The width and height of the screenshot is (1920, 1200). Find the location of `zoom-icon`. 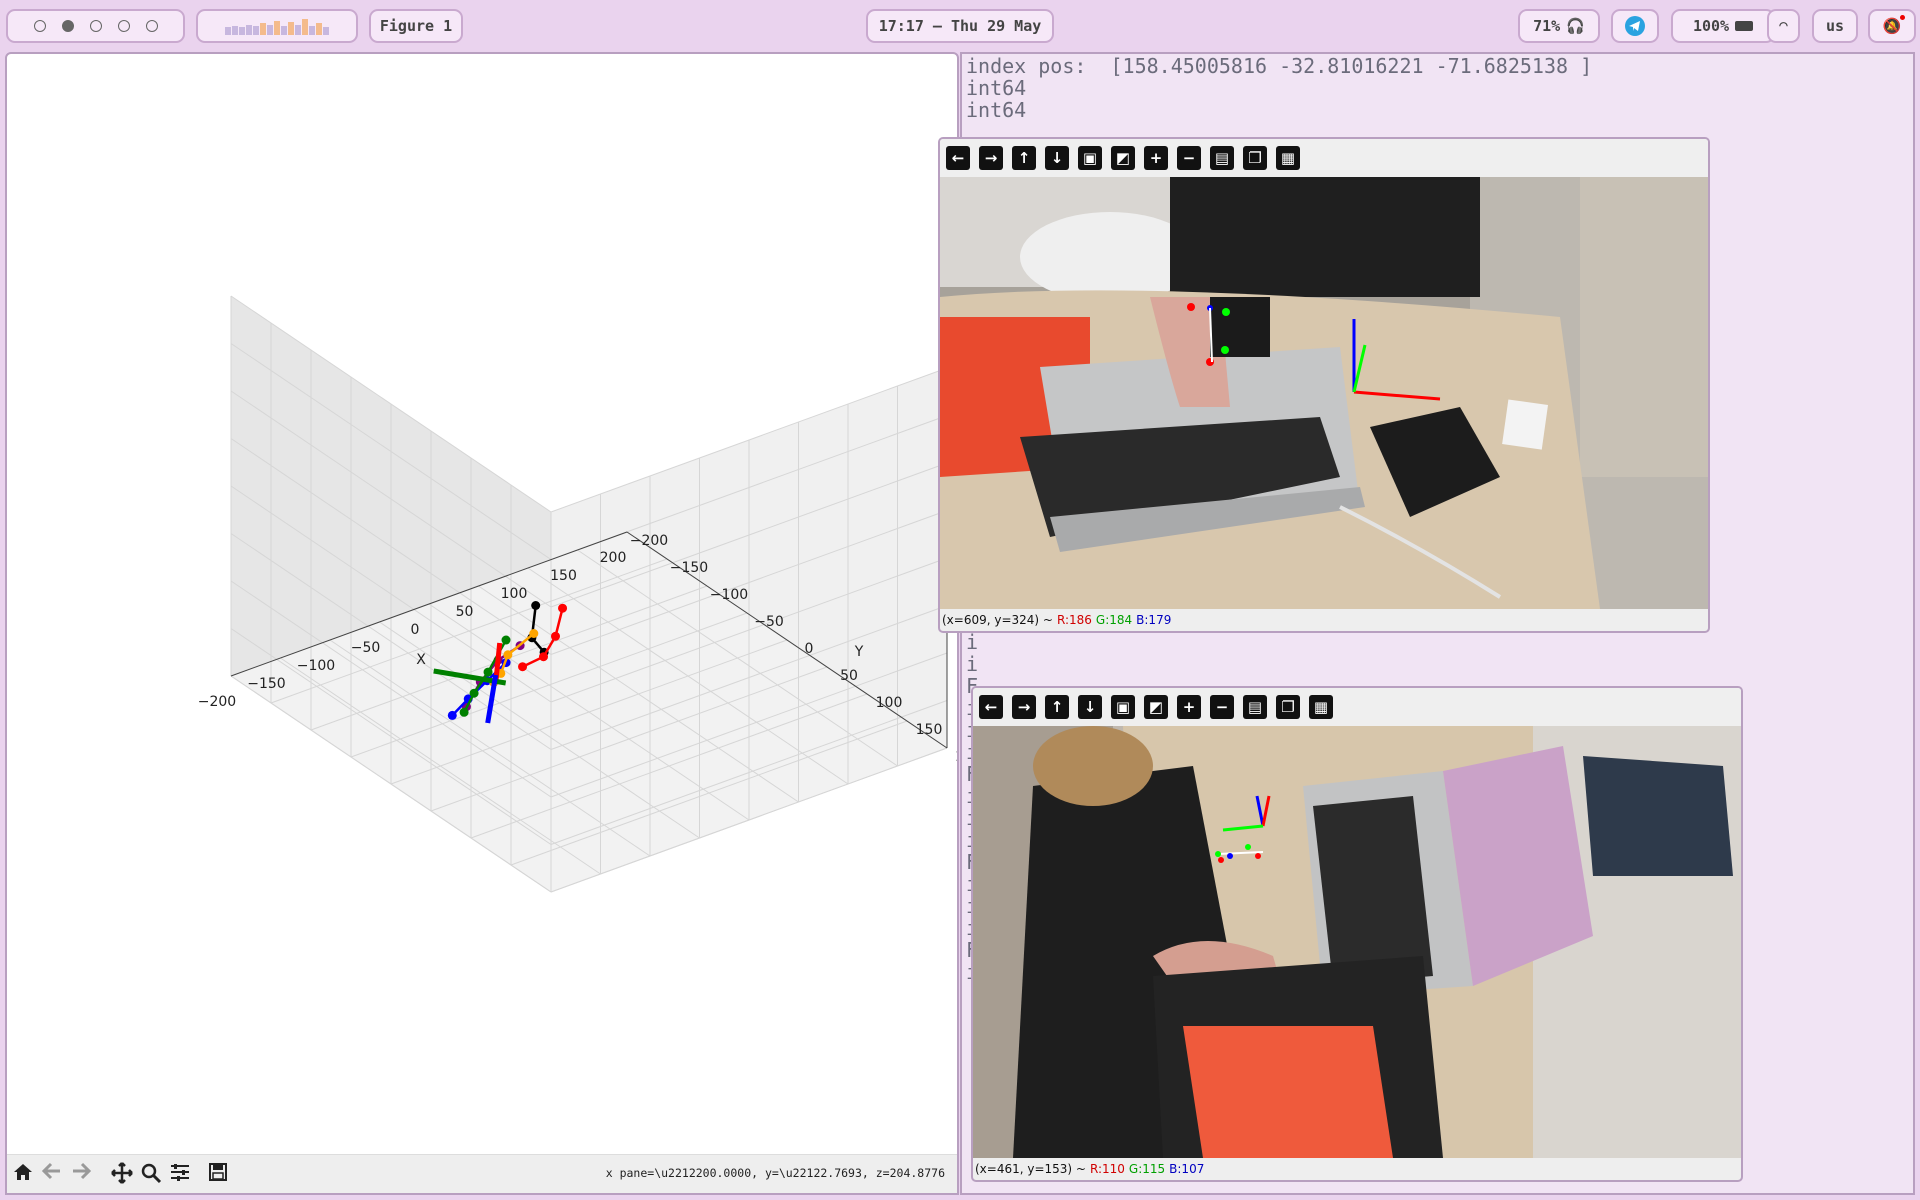

zoom-icon is located at coordinates (152, 1174).